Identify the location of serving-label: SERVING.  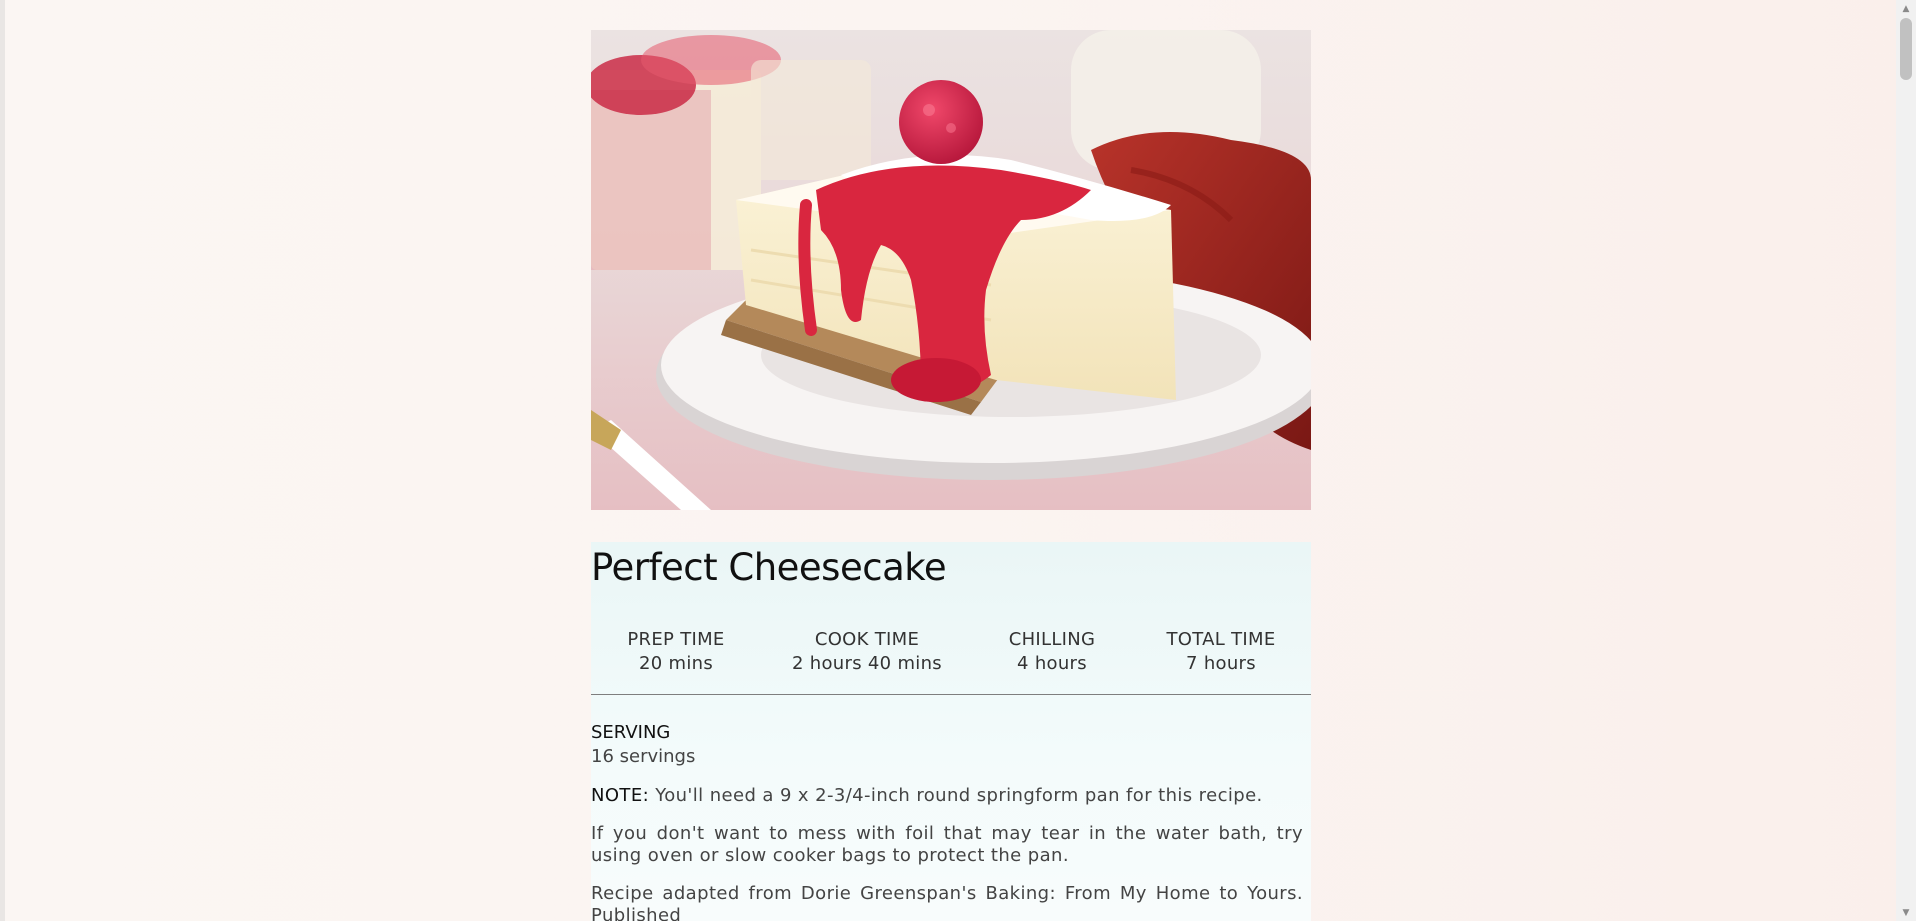
(631, 732).